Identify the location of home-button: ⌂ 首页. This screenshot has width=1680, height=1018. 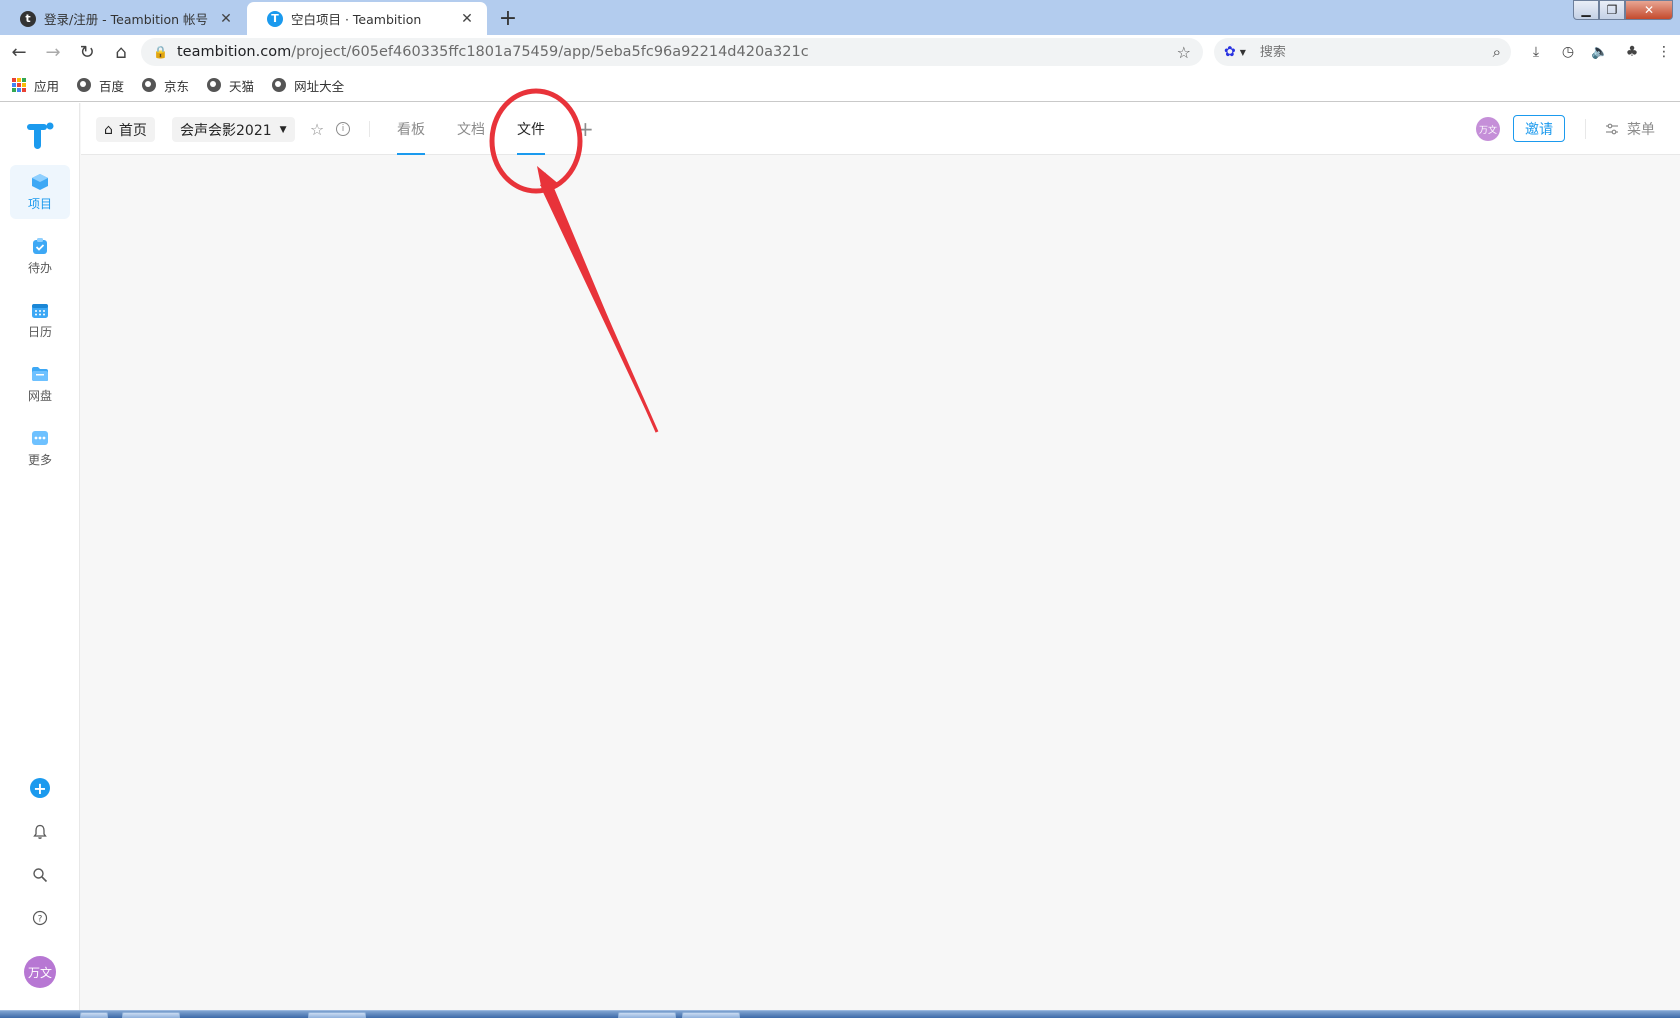
(125, 129).